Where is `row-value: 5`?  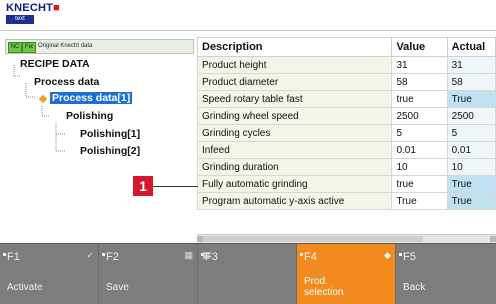
row-value: 5 is located at coordinates (419, 133).